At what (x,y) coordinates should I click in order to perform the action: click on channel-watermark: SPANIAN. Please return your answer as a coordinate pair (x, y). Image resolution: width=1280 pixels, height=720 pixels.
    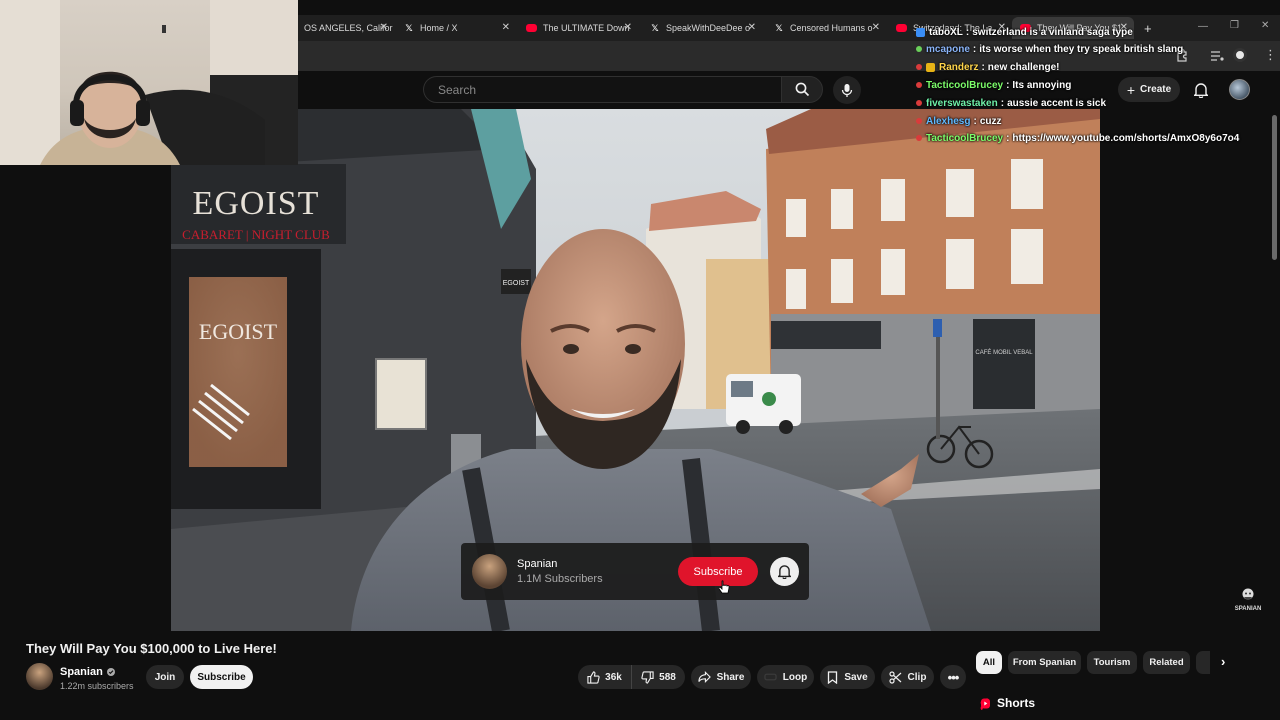
    Looking at the image, I should click on (1248, 600).